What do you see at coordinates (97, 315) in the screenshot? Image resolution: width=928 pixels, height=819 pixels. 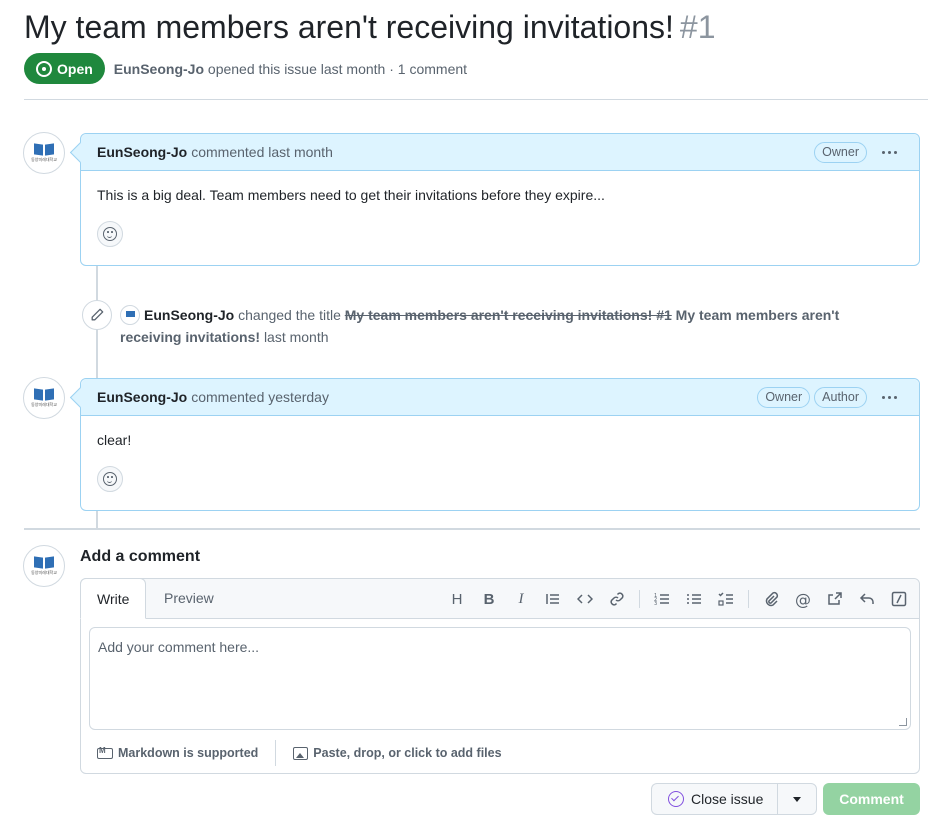 I see `pencil-icon` at bounding box center [97, 315].